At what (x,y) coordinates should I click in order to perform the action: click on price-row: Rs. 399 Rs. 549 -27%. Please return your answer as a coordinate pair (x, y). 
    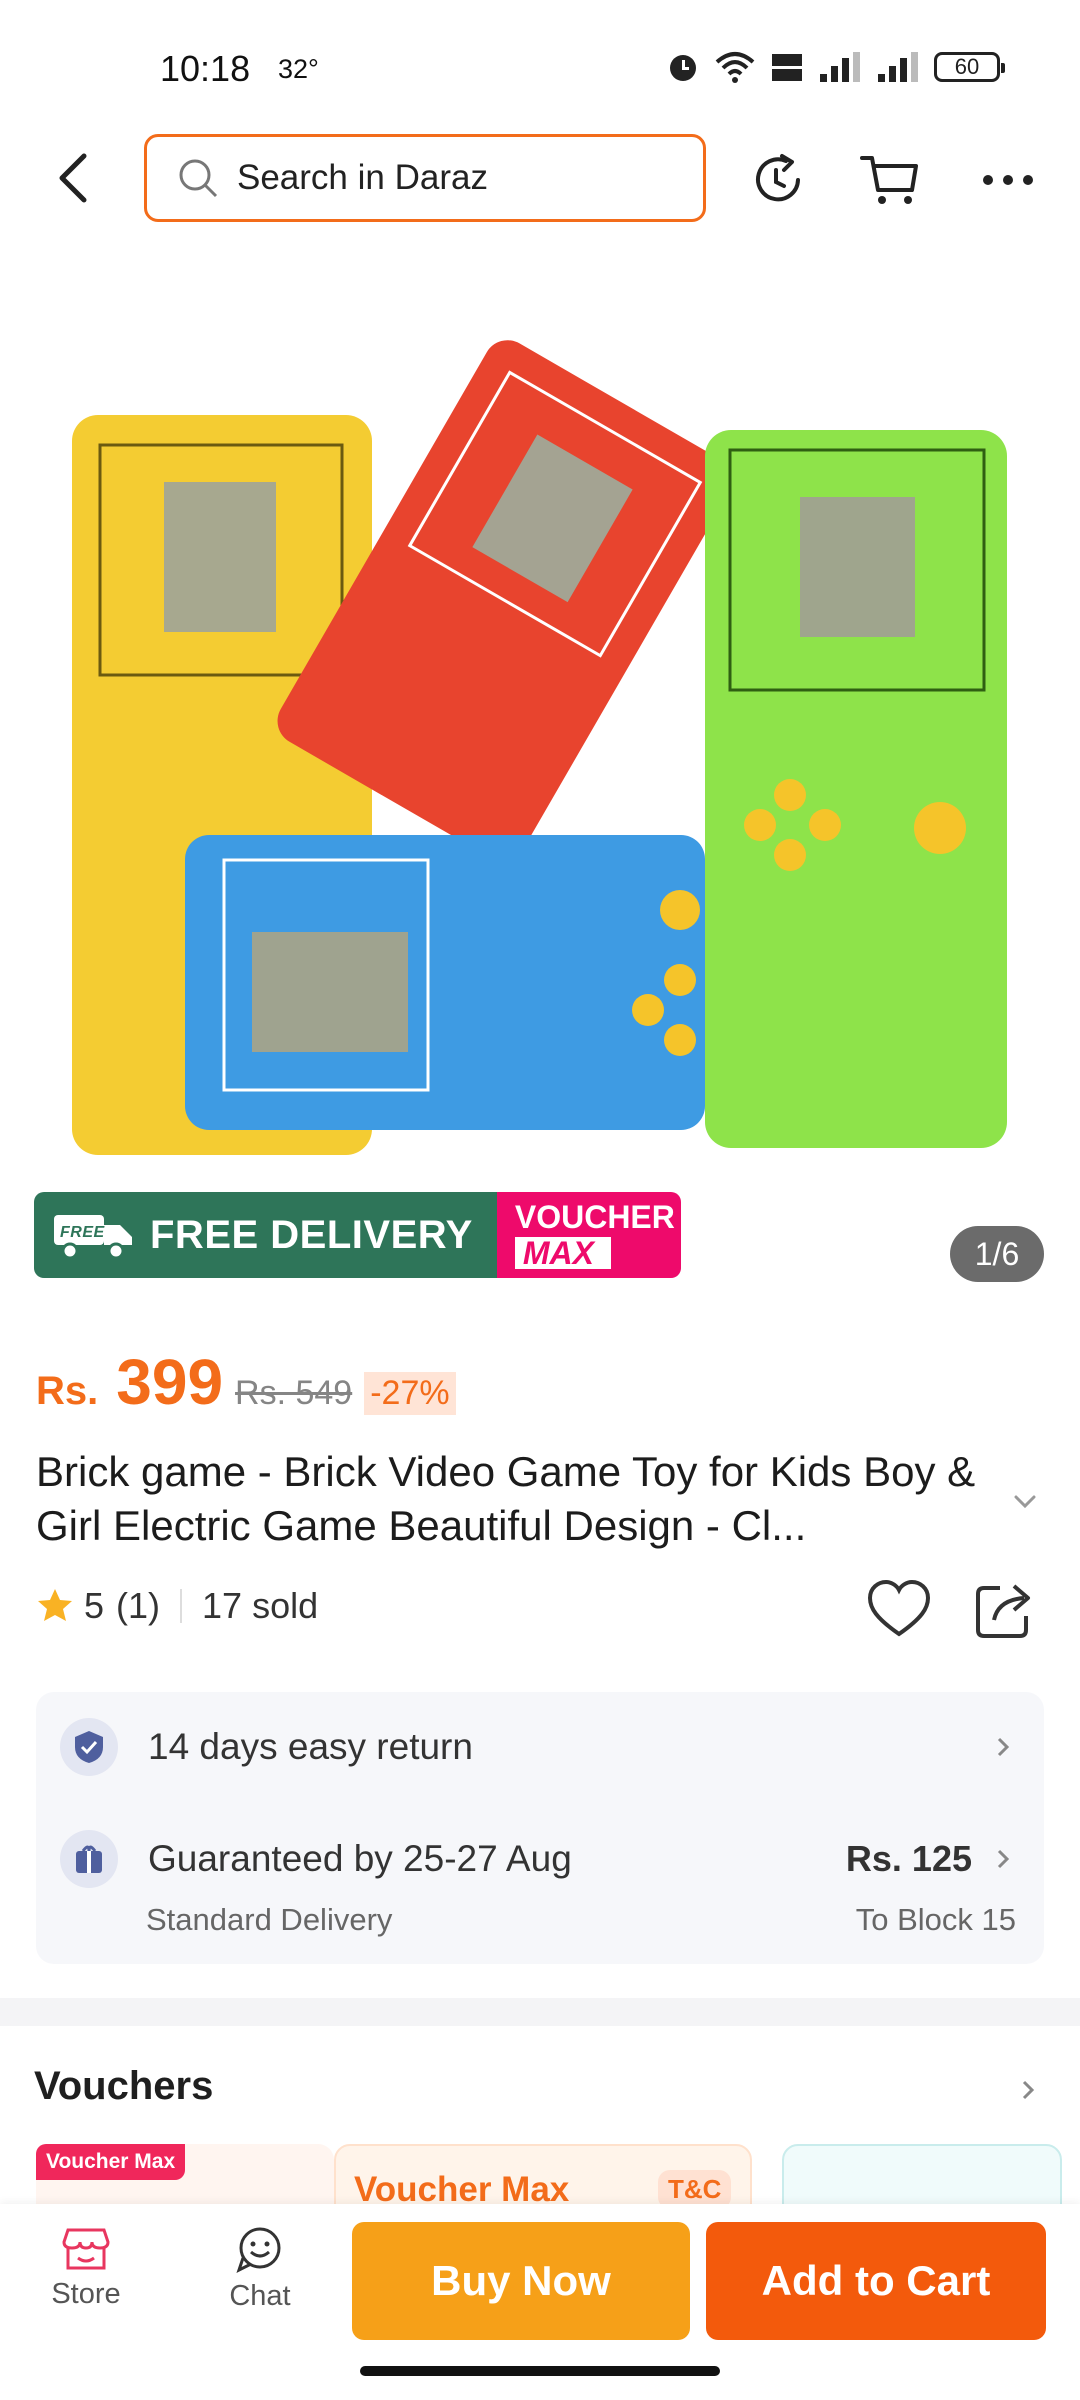
    Looking at the image, I should click on (246, 1382).